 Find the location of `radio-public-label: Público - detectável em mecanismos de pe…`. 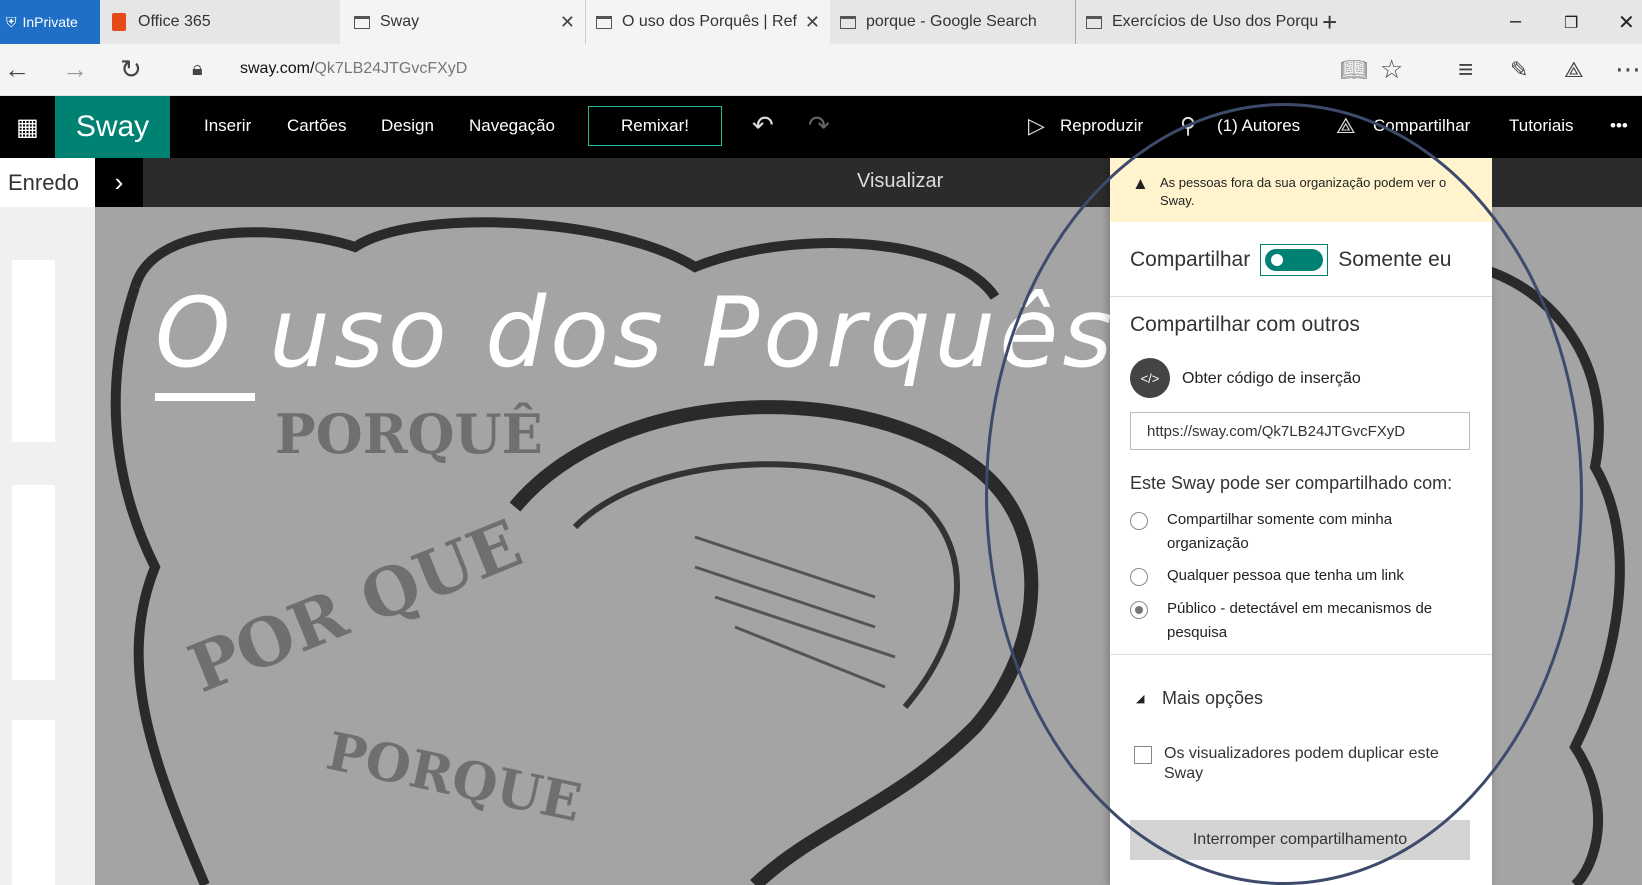

radio-public-label: Público - detectável em mecanismos de pe… is located at coordinates (1312, 621).